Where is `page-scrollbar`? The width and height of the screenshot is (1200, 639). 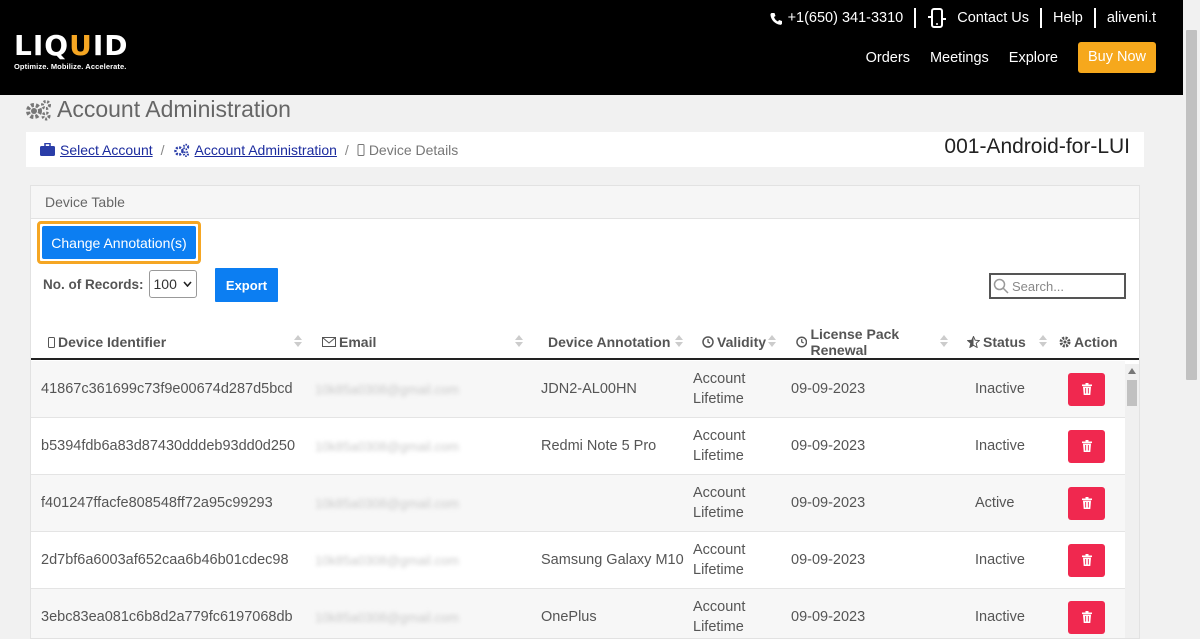
page-scrollbar is located at coordinates (1191, 319).